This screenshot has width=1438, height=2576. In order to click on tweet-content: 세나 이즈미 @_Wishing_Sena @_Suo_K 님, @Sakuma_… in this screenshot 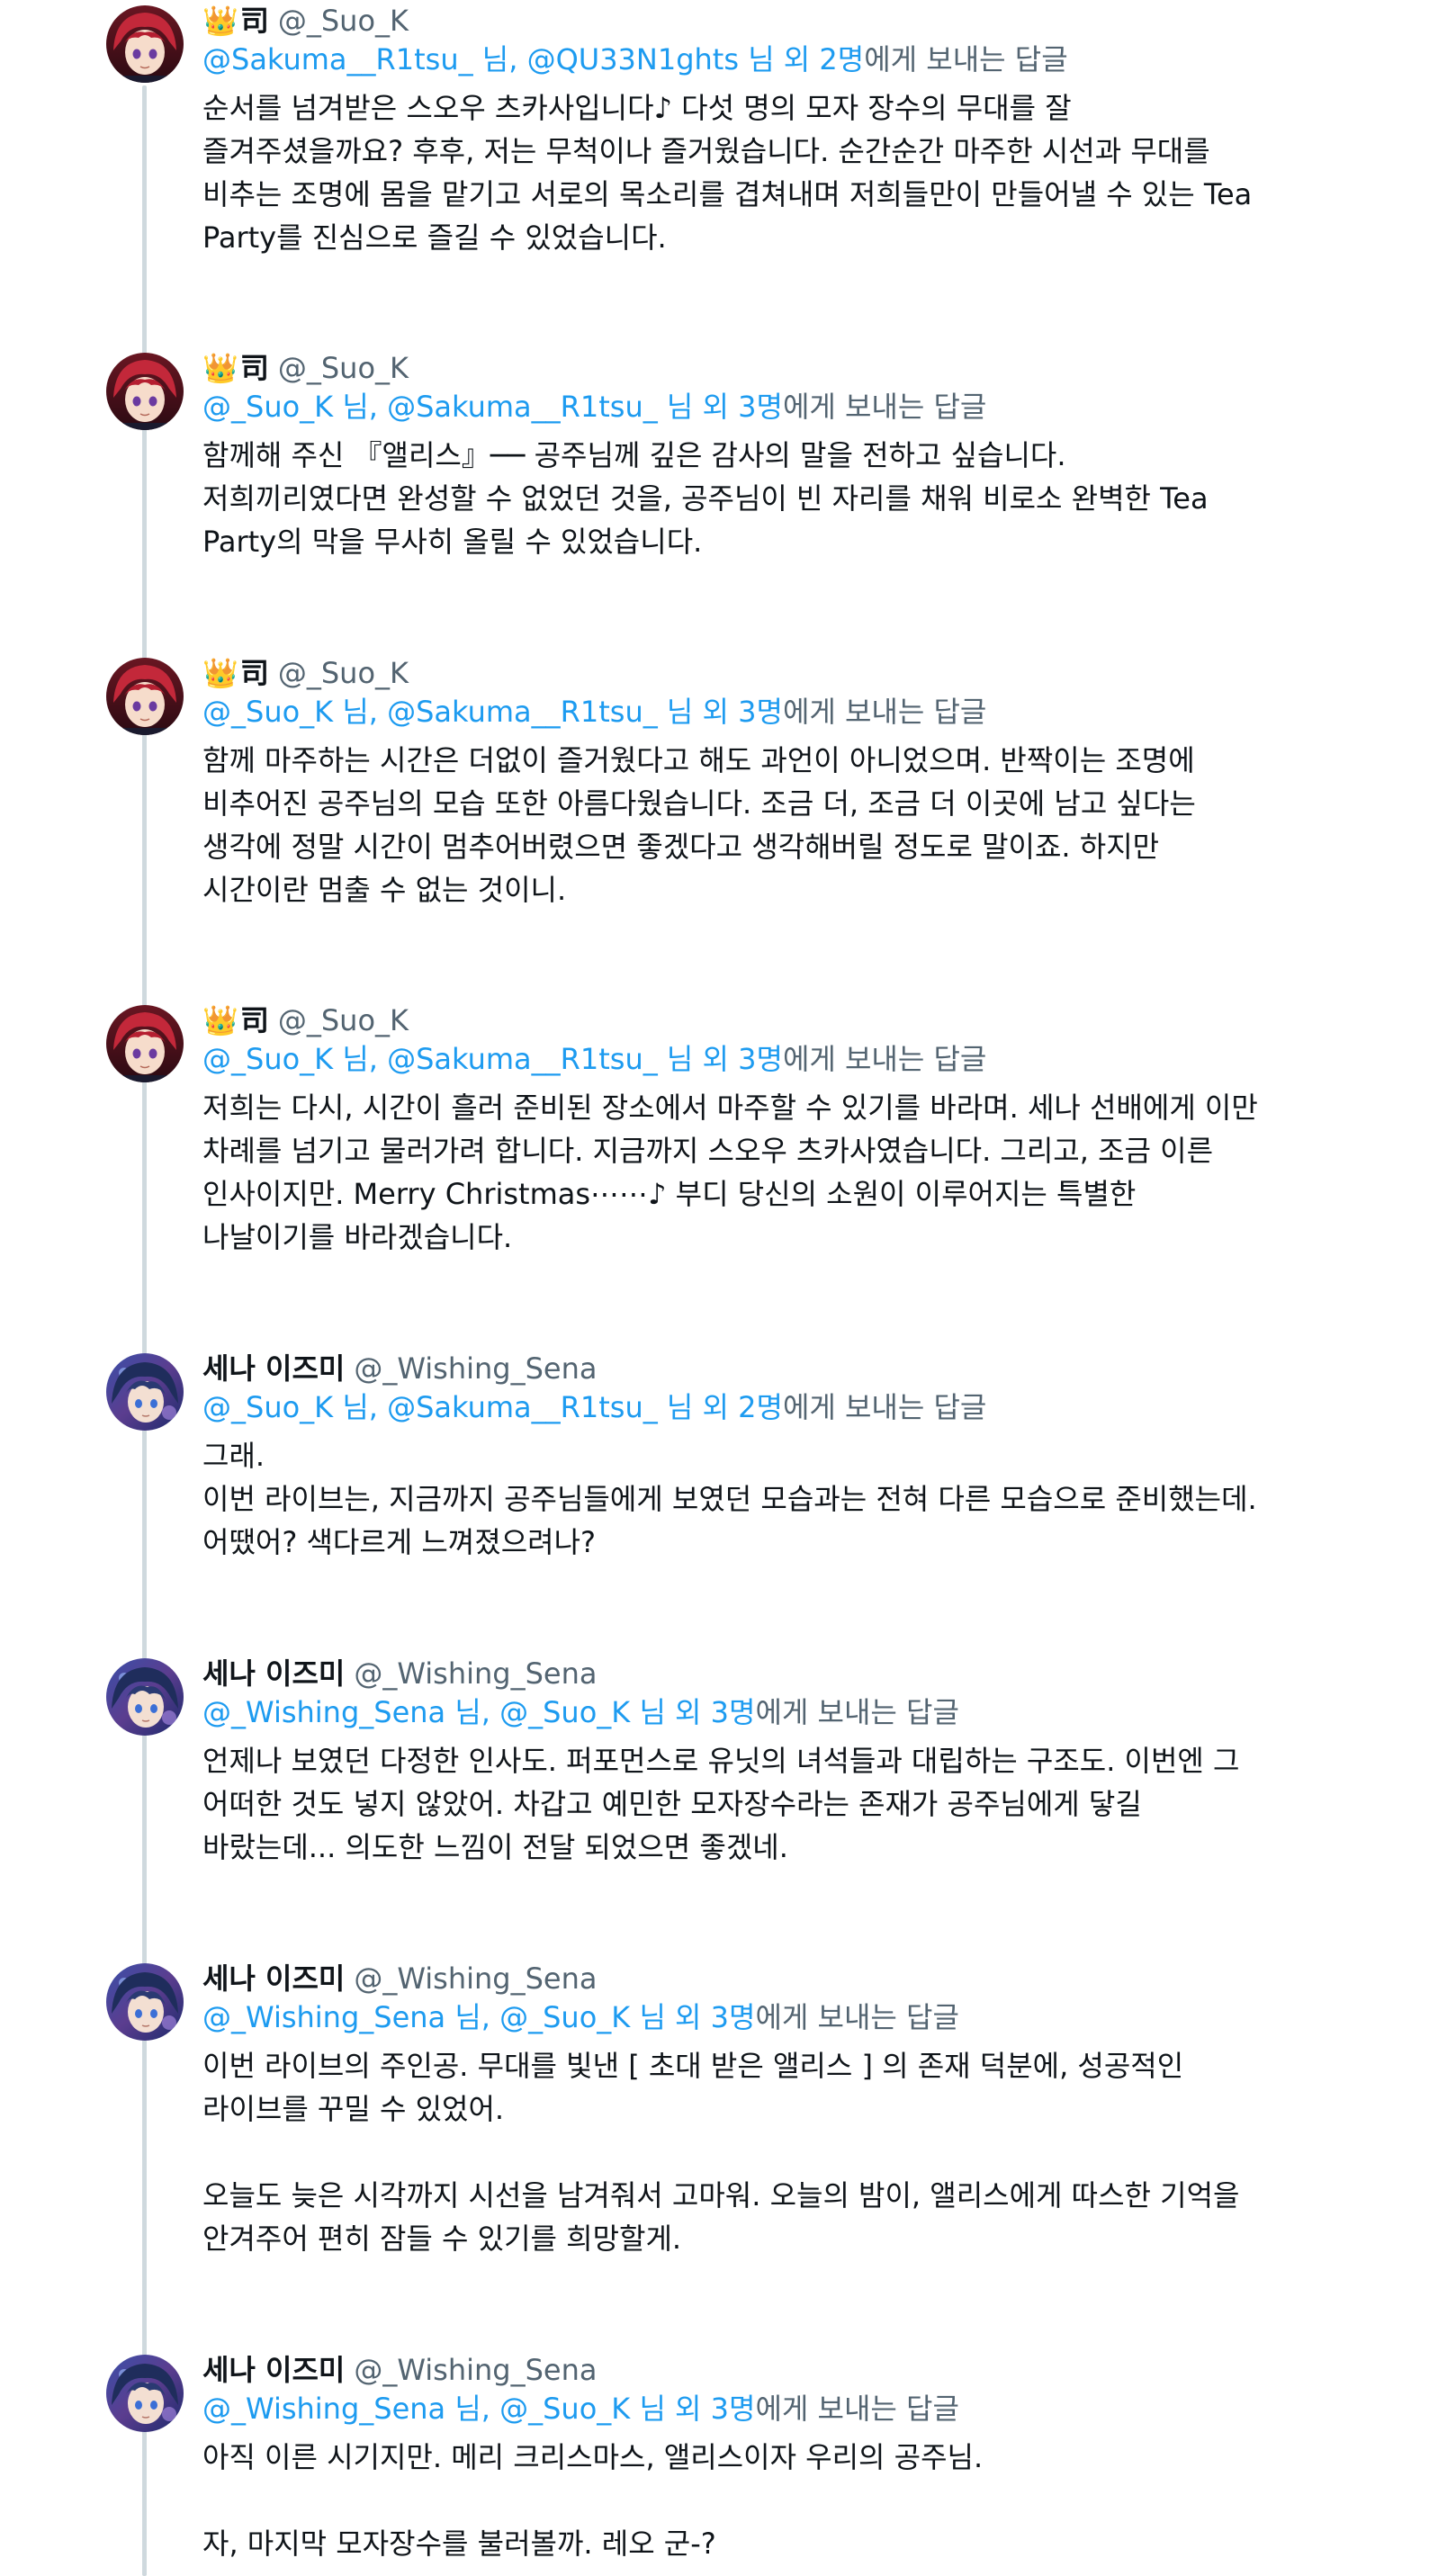, I will do `click(800, 1456)`.